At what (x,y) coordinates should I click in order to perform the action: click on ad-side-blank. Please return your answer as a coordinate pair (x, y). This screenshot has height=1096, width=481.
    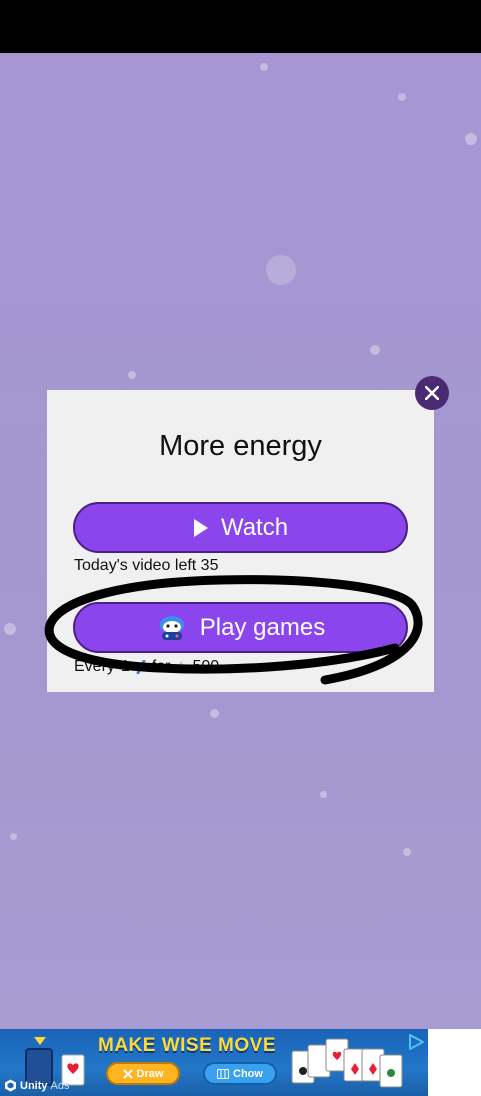
    Looking at the image, I should click on (454, 1062).